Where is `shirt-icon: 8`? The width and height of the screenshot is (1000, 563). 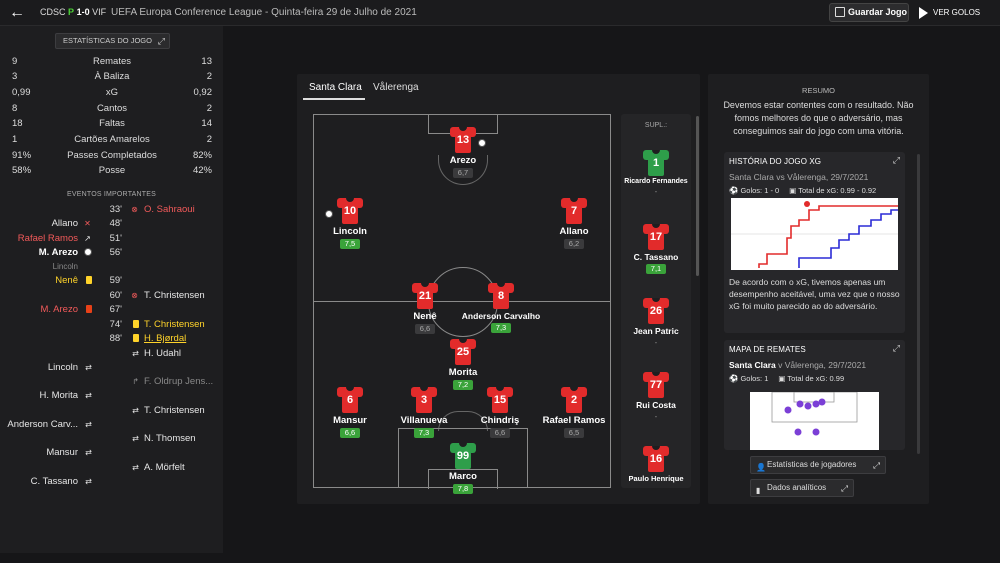 shirt-icon: 8 is located at coordinates (501, 295).